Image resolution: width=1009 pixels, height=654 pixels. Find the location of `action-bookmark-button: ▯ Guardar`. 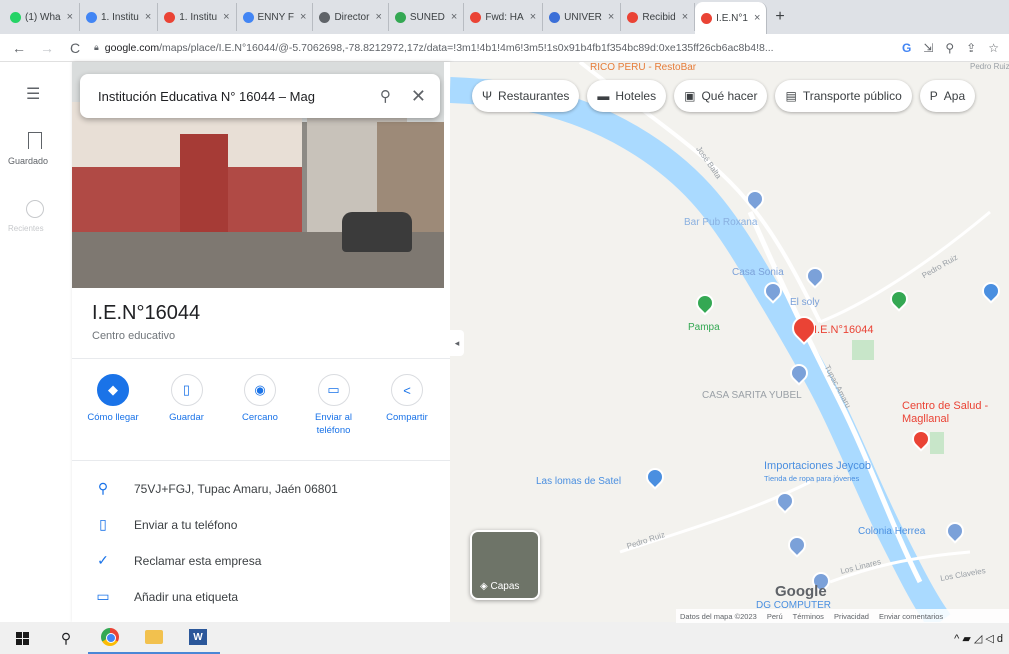

action-bookmark-button: ▯ Guardar is located at coordinates (187, 406).